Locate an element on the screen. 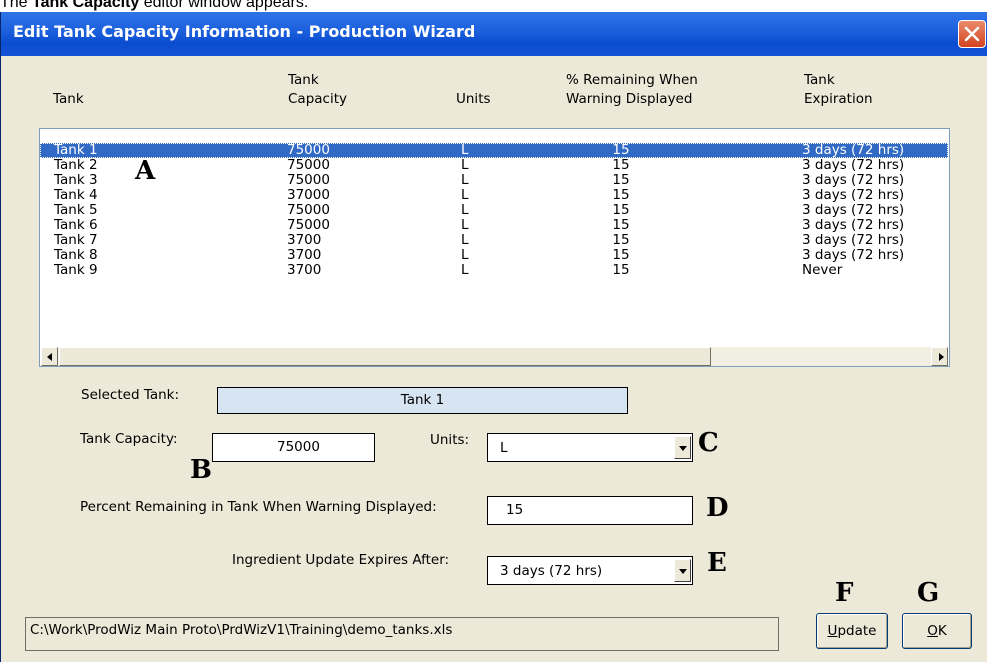 This screenshot has height=662, width=987. close-icon is located at coordinates (972, 34).